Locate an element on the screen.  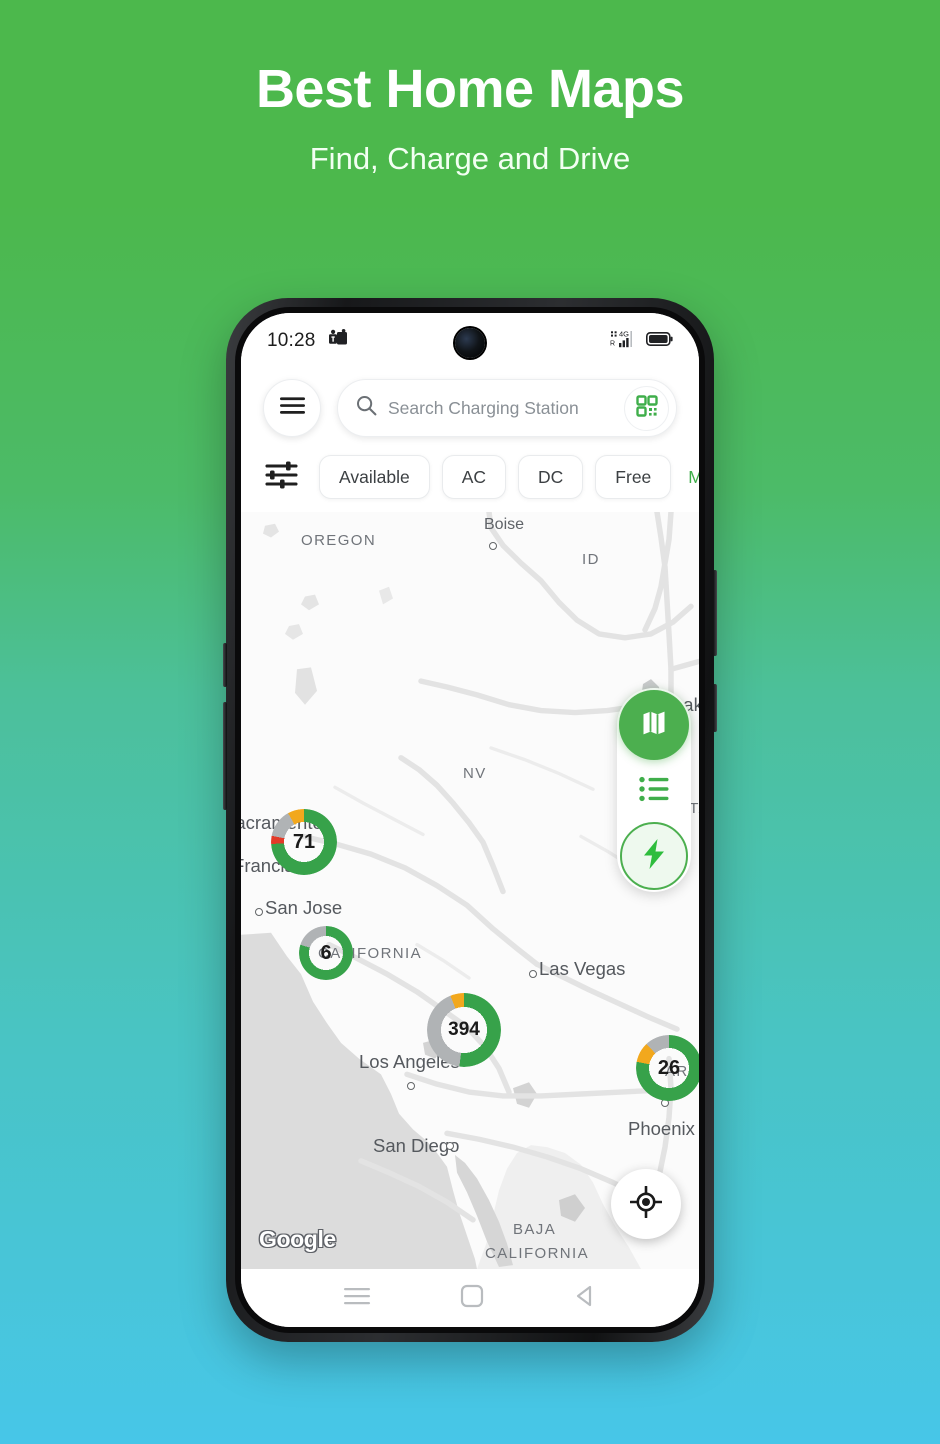
map-city-dot-boise is located at coordinates (493, 546).